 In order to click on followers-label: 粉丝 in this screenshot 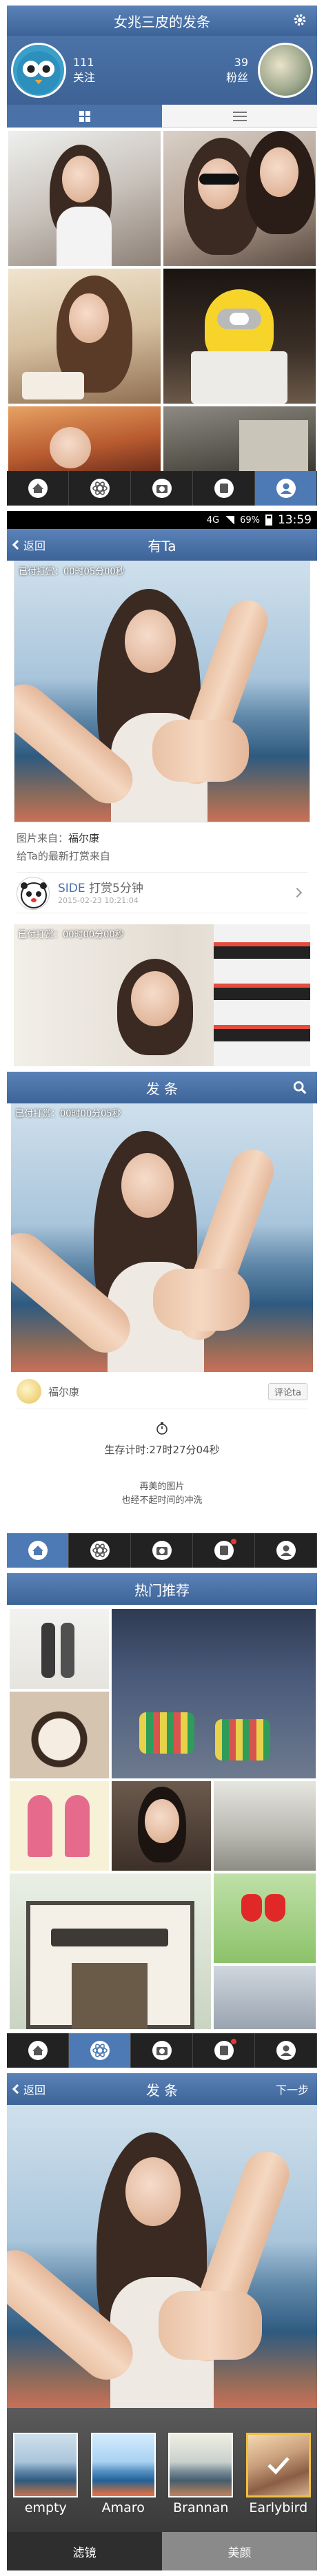, I will do `click(237, 77)`.